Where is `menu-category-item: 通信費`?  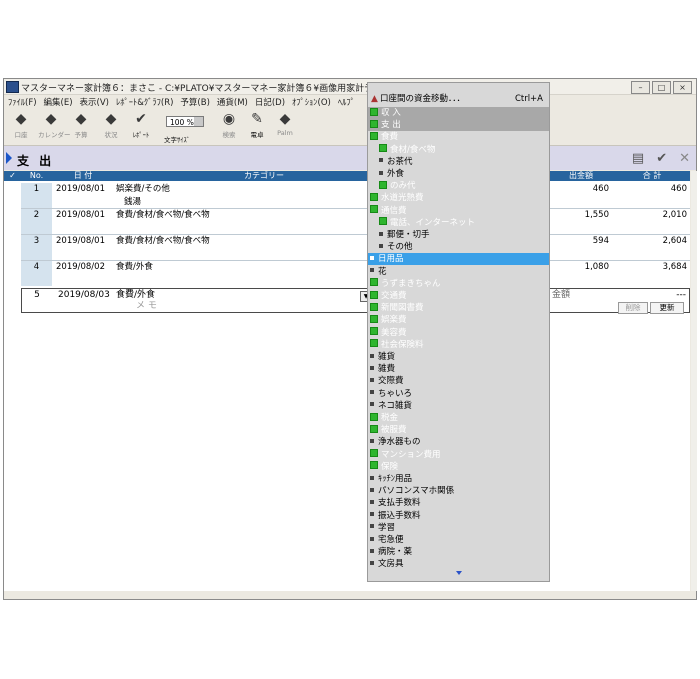 menu-category-item: 通信費 is located at coordinates (458, 211).